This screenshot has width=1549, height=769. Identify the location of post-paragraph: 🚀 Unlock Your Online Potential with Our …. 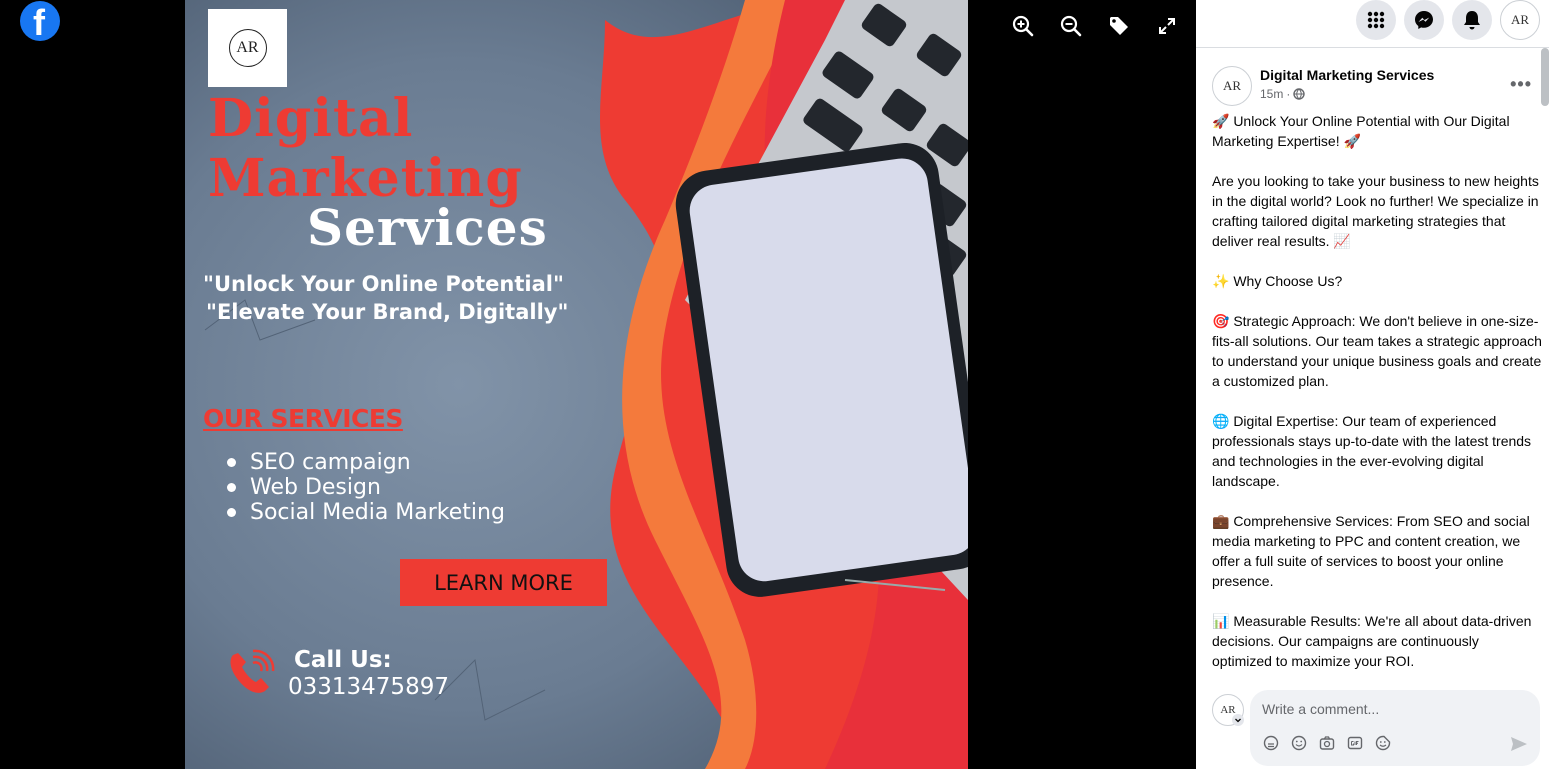
(1361, 131).